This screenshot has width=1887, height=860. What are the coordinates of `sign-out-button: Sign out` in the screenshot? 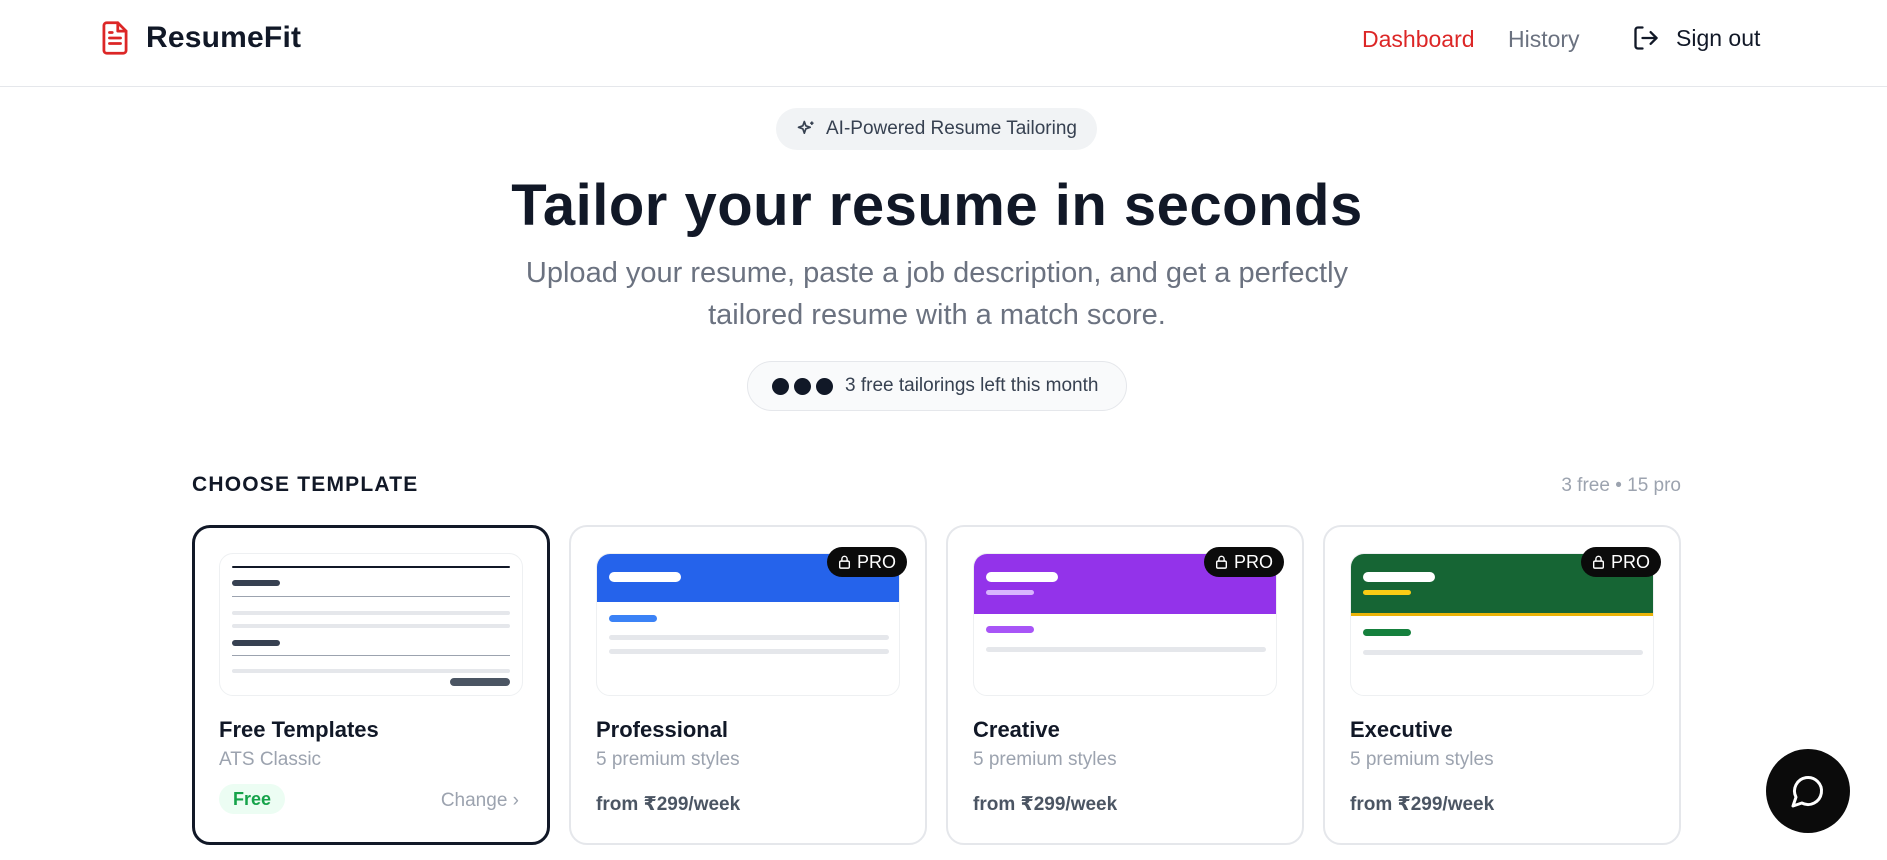 It's located at (1696, 38).